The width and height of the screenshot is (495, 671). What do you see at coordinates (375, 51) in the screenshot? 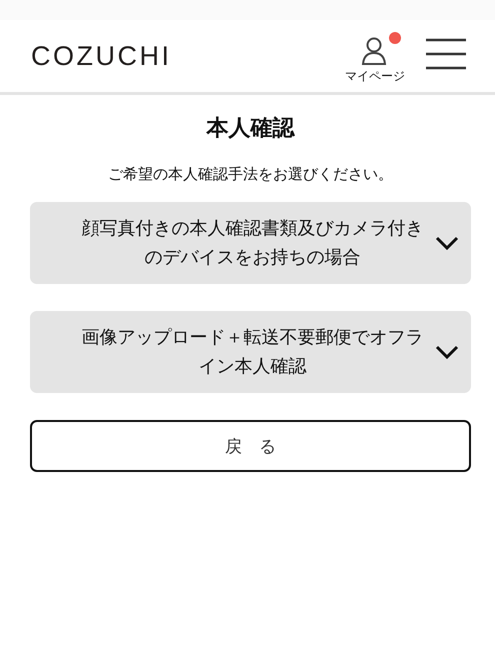
I see `person-icon` at bounding box center [375, 51].